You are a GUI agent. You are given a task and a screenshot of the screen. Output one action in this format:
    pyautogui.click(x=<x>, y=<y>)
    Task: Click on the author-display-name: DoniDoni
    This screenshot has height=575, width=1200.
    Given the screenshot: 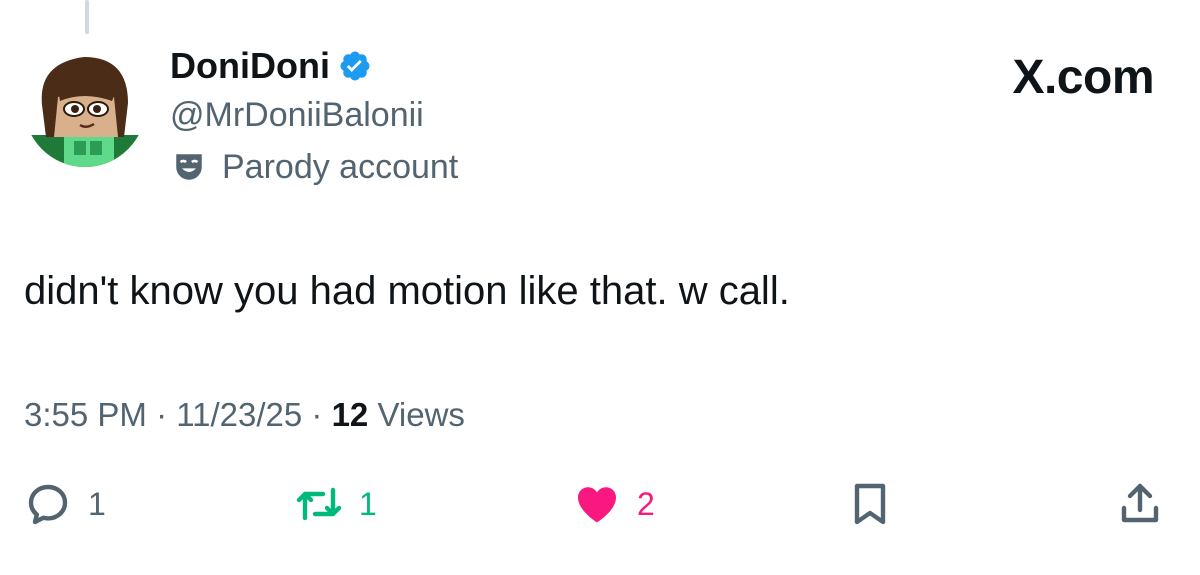 What is the action you would take?
    pyautogui.click(x=250, y=66)
    